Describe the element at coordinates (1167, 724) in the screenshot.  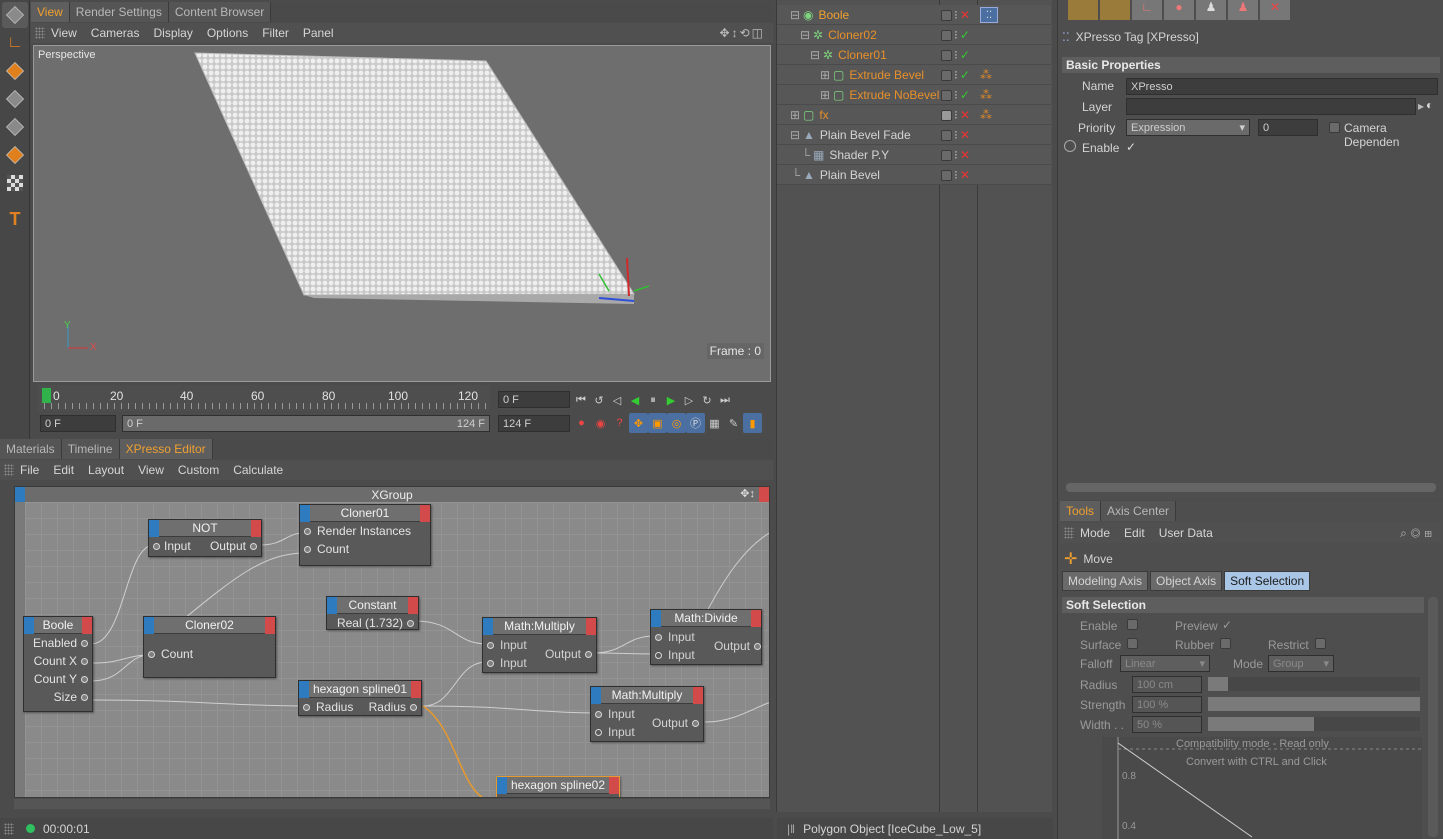
I see `width-field: 50 %` at that location.